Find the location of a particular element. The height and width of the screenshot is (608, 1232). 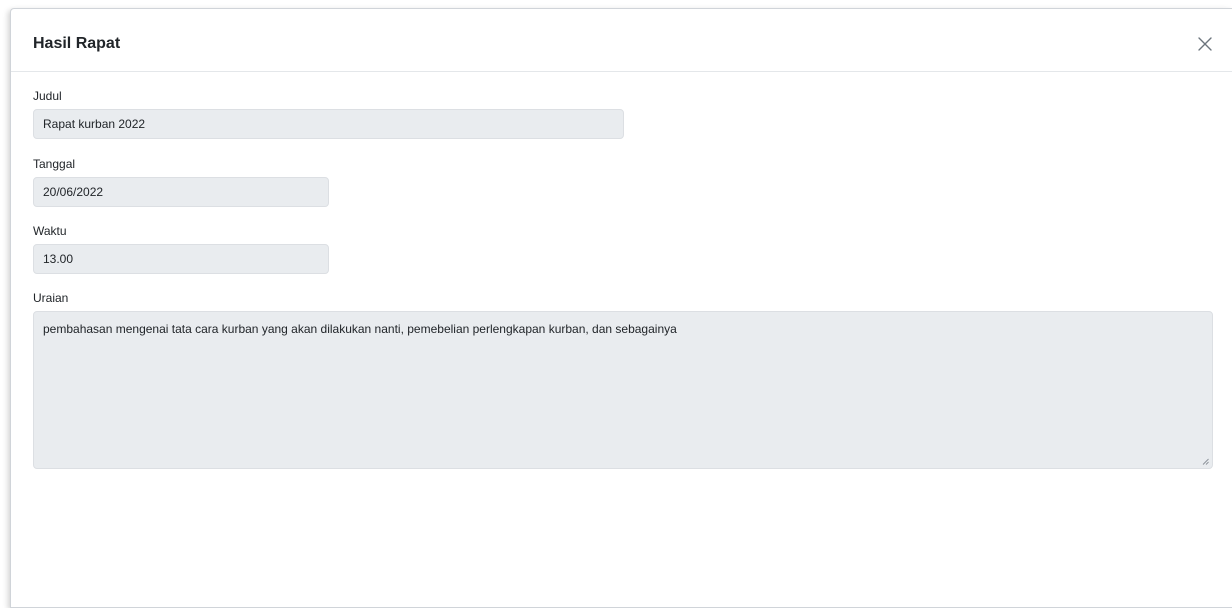

tanggal-label: Tanggal is located at coordinates (54, 164).